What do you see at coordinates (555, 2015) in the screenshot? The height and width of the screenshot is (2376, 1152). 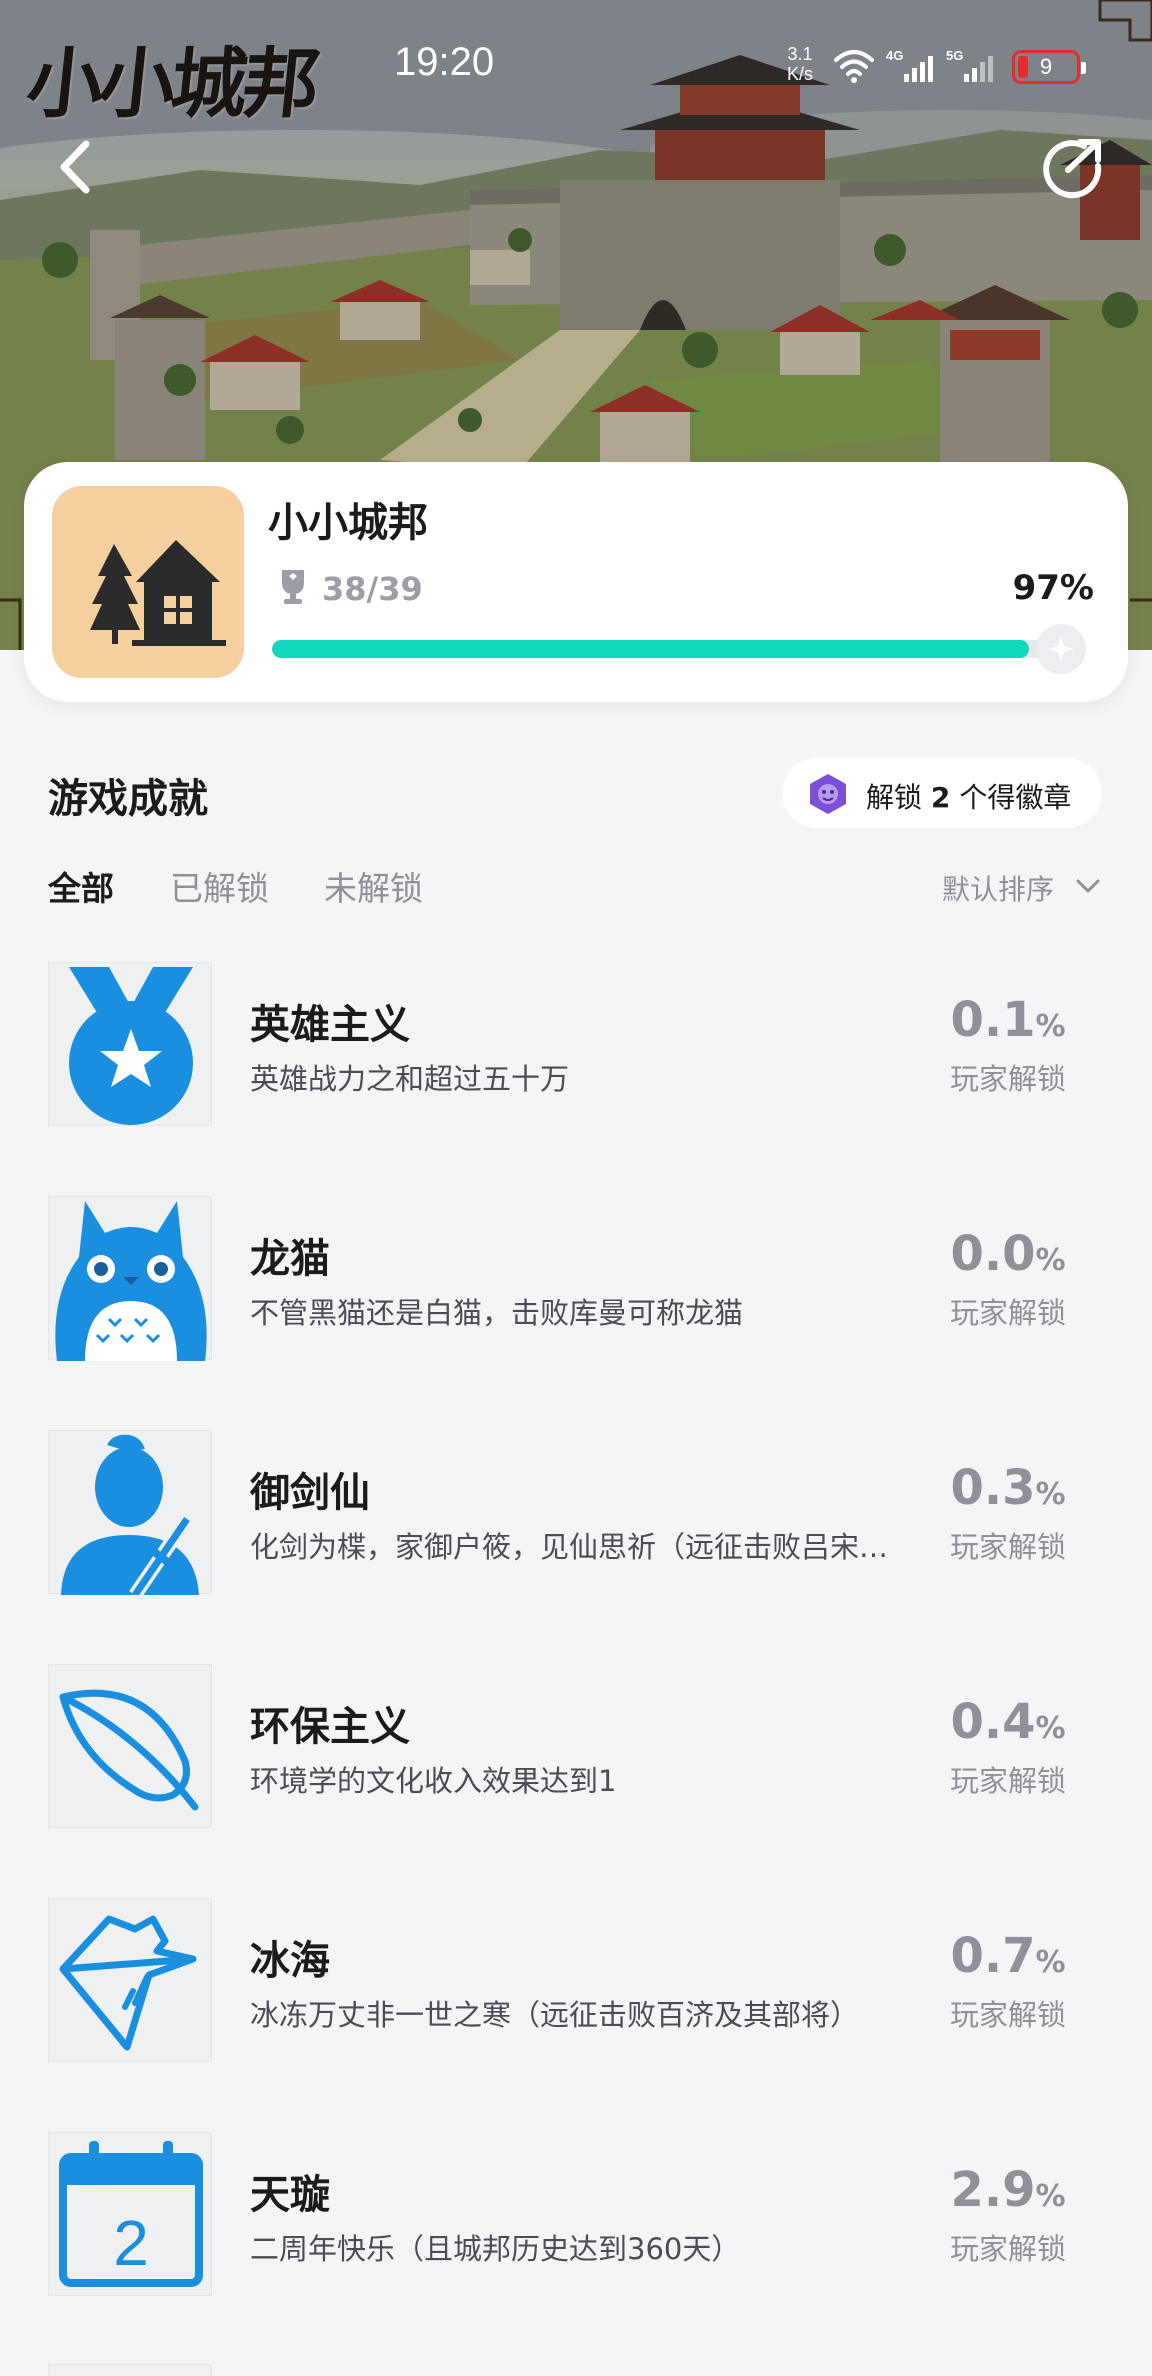 I see `achievement-desc: 冰冻万丈非一世之寒（远征击败百济及其部将）` at bounding box center [555, 2015].